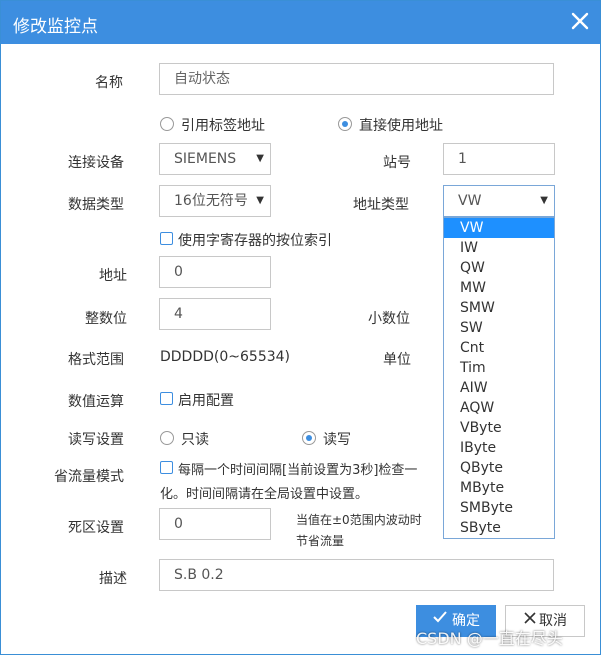 The width and height of the screenshot is (601, 655). What do you see at coordinates (113, 579) in the screenshot?
I see `label-description: 描述` at bounding box center [113, 579].